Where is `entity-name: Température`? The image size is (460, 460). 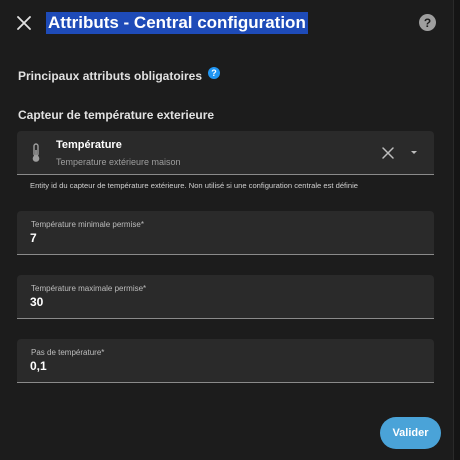
entity-name: Température is located at coordinates (89, 145).